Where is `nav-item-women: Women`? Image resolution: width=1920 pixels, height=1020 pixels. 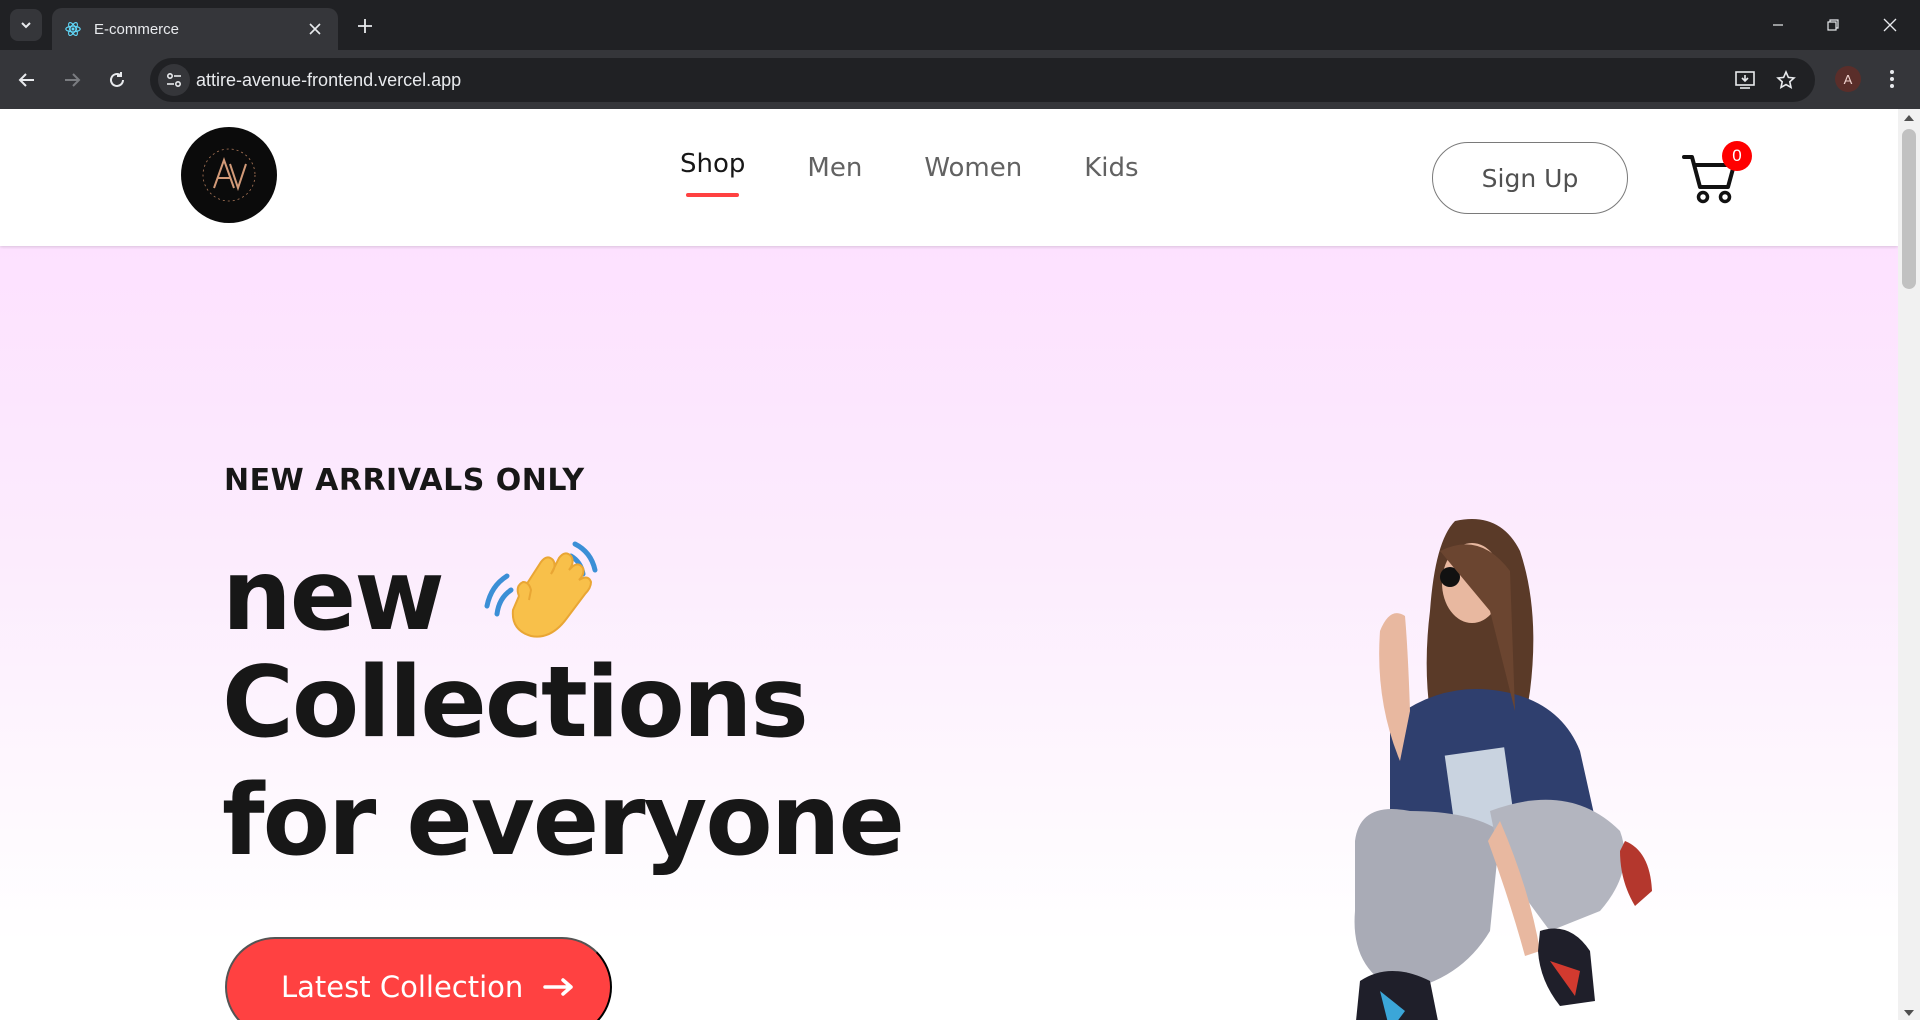 nav-item-women: Women is located at coordinates (973, 168).